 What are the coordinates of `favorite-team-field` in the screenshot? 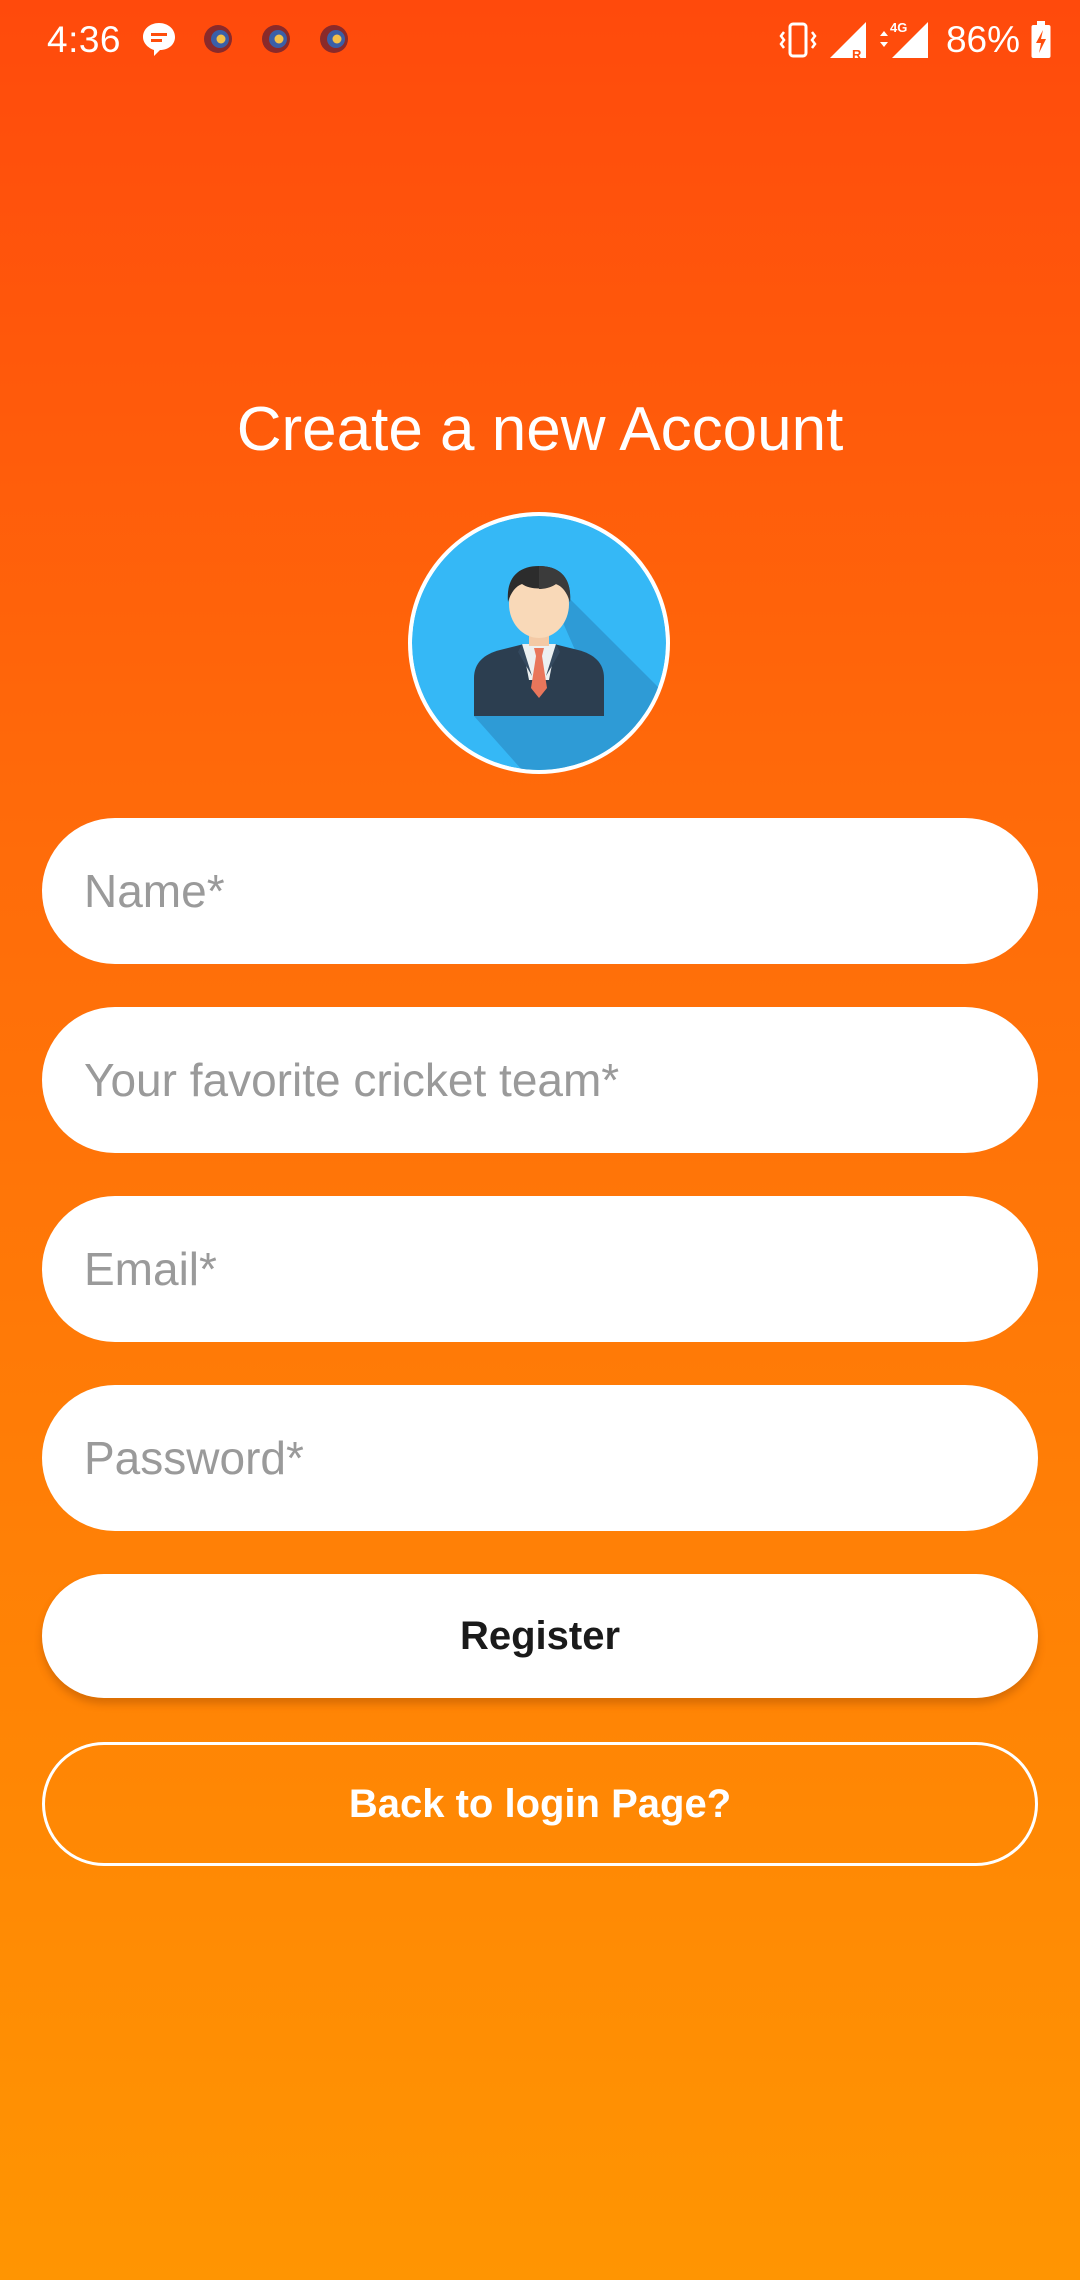 It's located at (540, 1080).